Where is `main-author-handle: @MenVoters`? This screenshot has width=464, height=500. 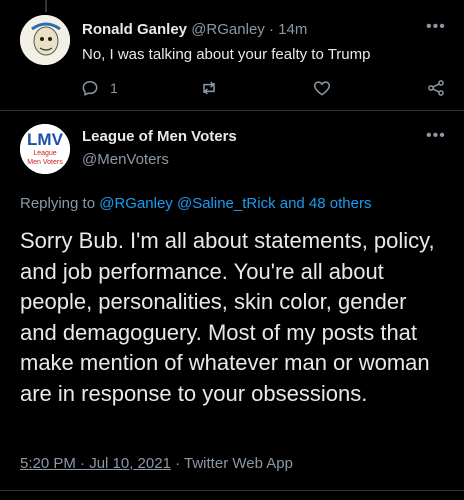 main-author-handle: @MenVoters is located at coordinates (125, 159).